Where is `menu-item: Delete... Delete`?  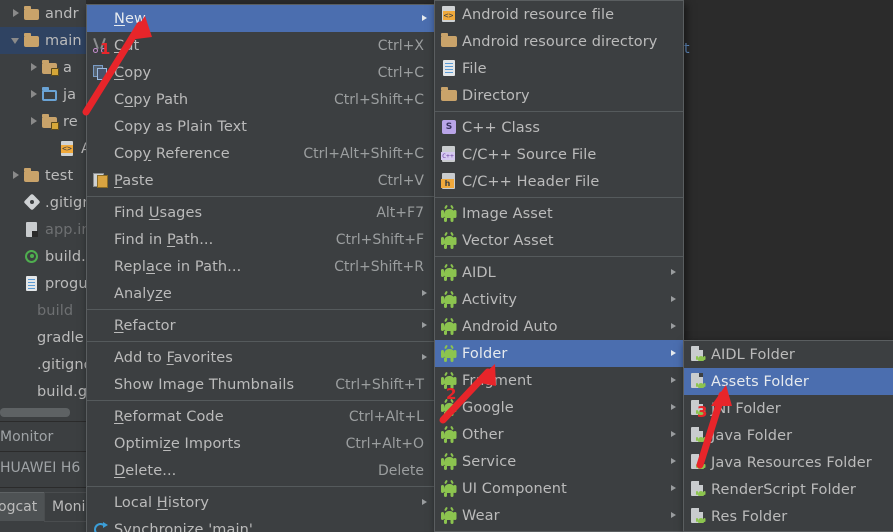
menu-item: Delete... Delete is located at coordinates (260, 470).